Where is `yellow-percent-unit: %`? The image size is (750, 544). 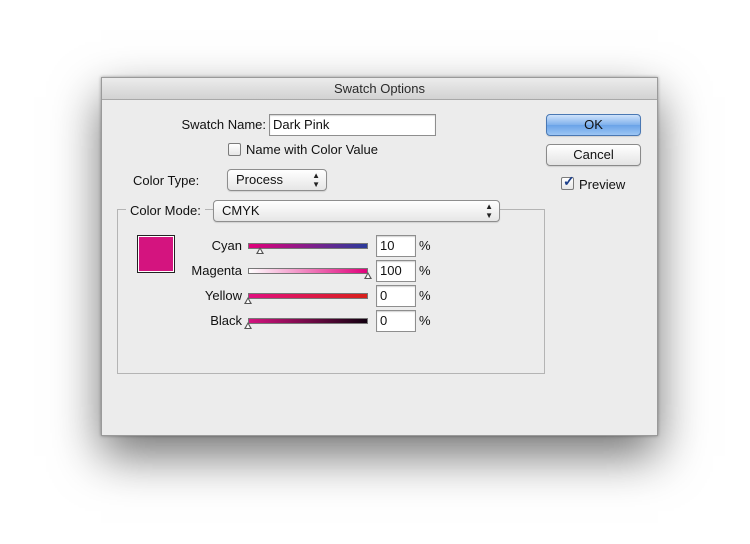 yellow-percent-unit: % is located at coordinates (425, 295).